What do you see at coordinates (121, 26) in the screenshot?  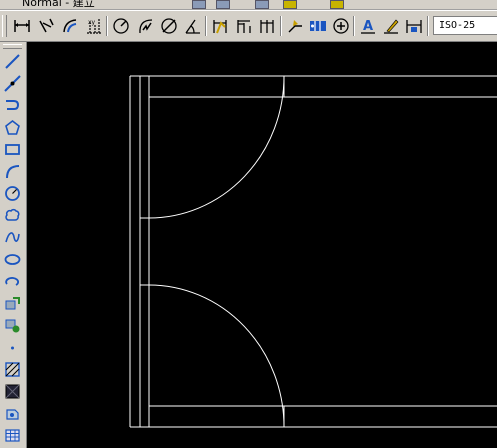 I see `radius-dimension-icon` at bounding box center [121, 26].